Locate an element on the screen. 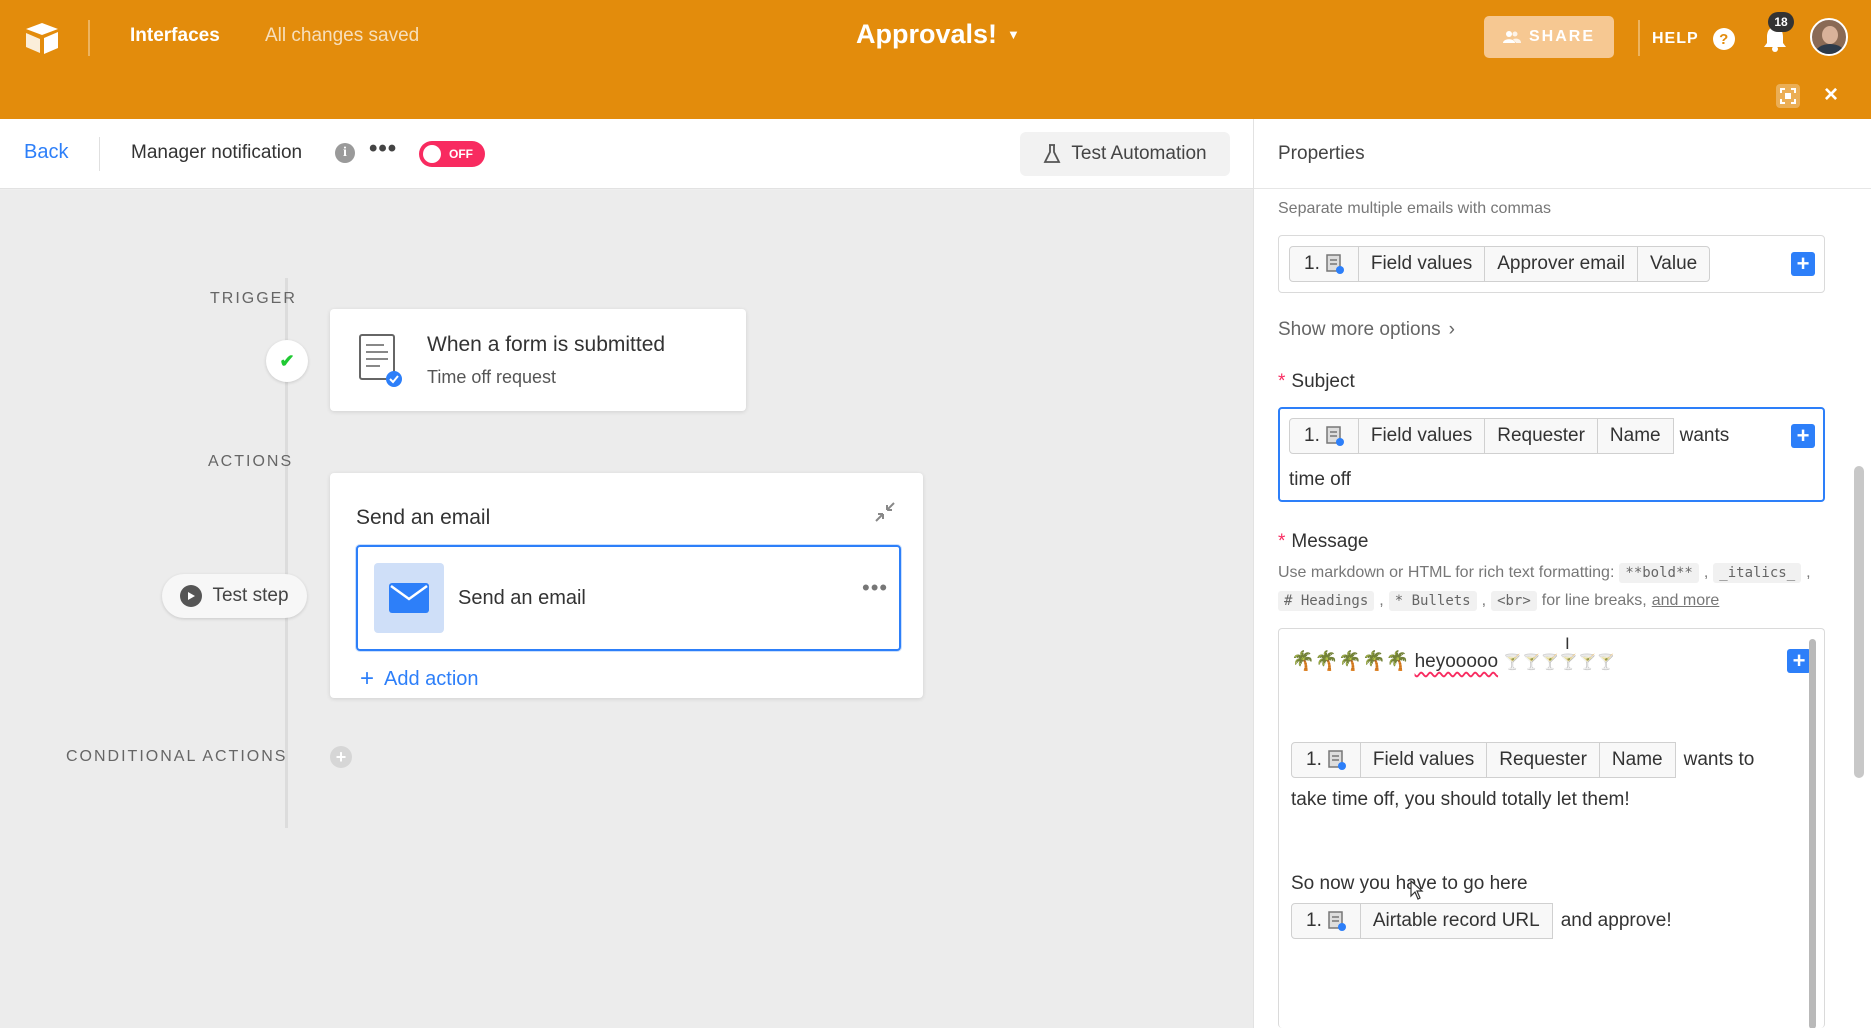 The image size is (1871, 1028). hint-code: _italics_ is located at coordinates (1757, 573).